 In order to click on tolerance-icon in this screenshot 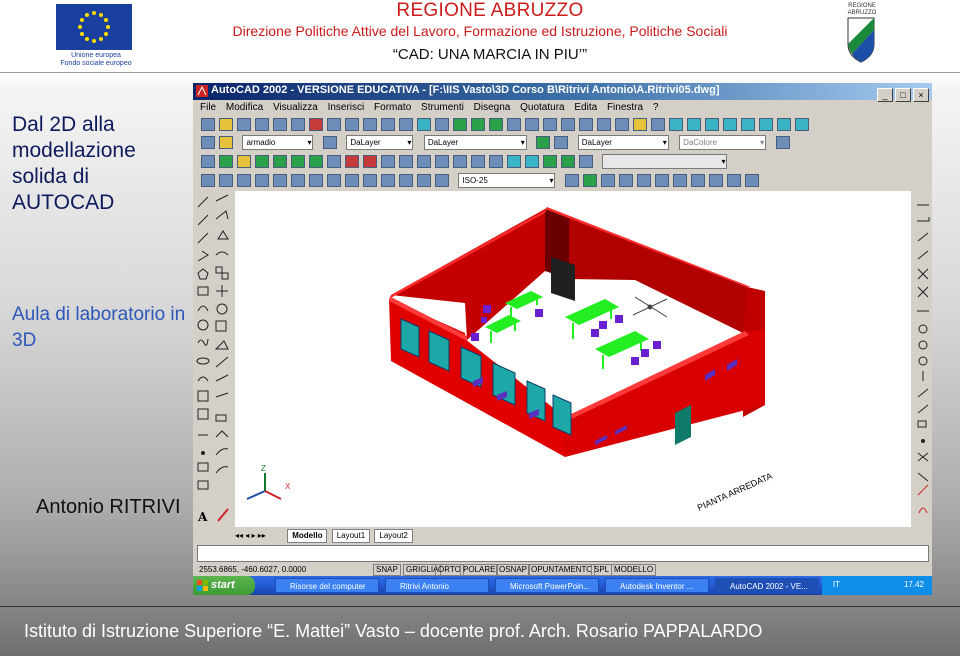, I will do `click(388, 180)`.